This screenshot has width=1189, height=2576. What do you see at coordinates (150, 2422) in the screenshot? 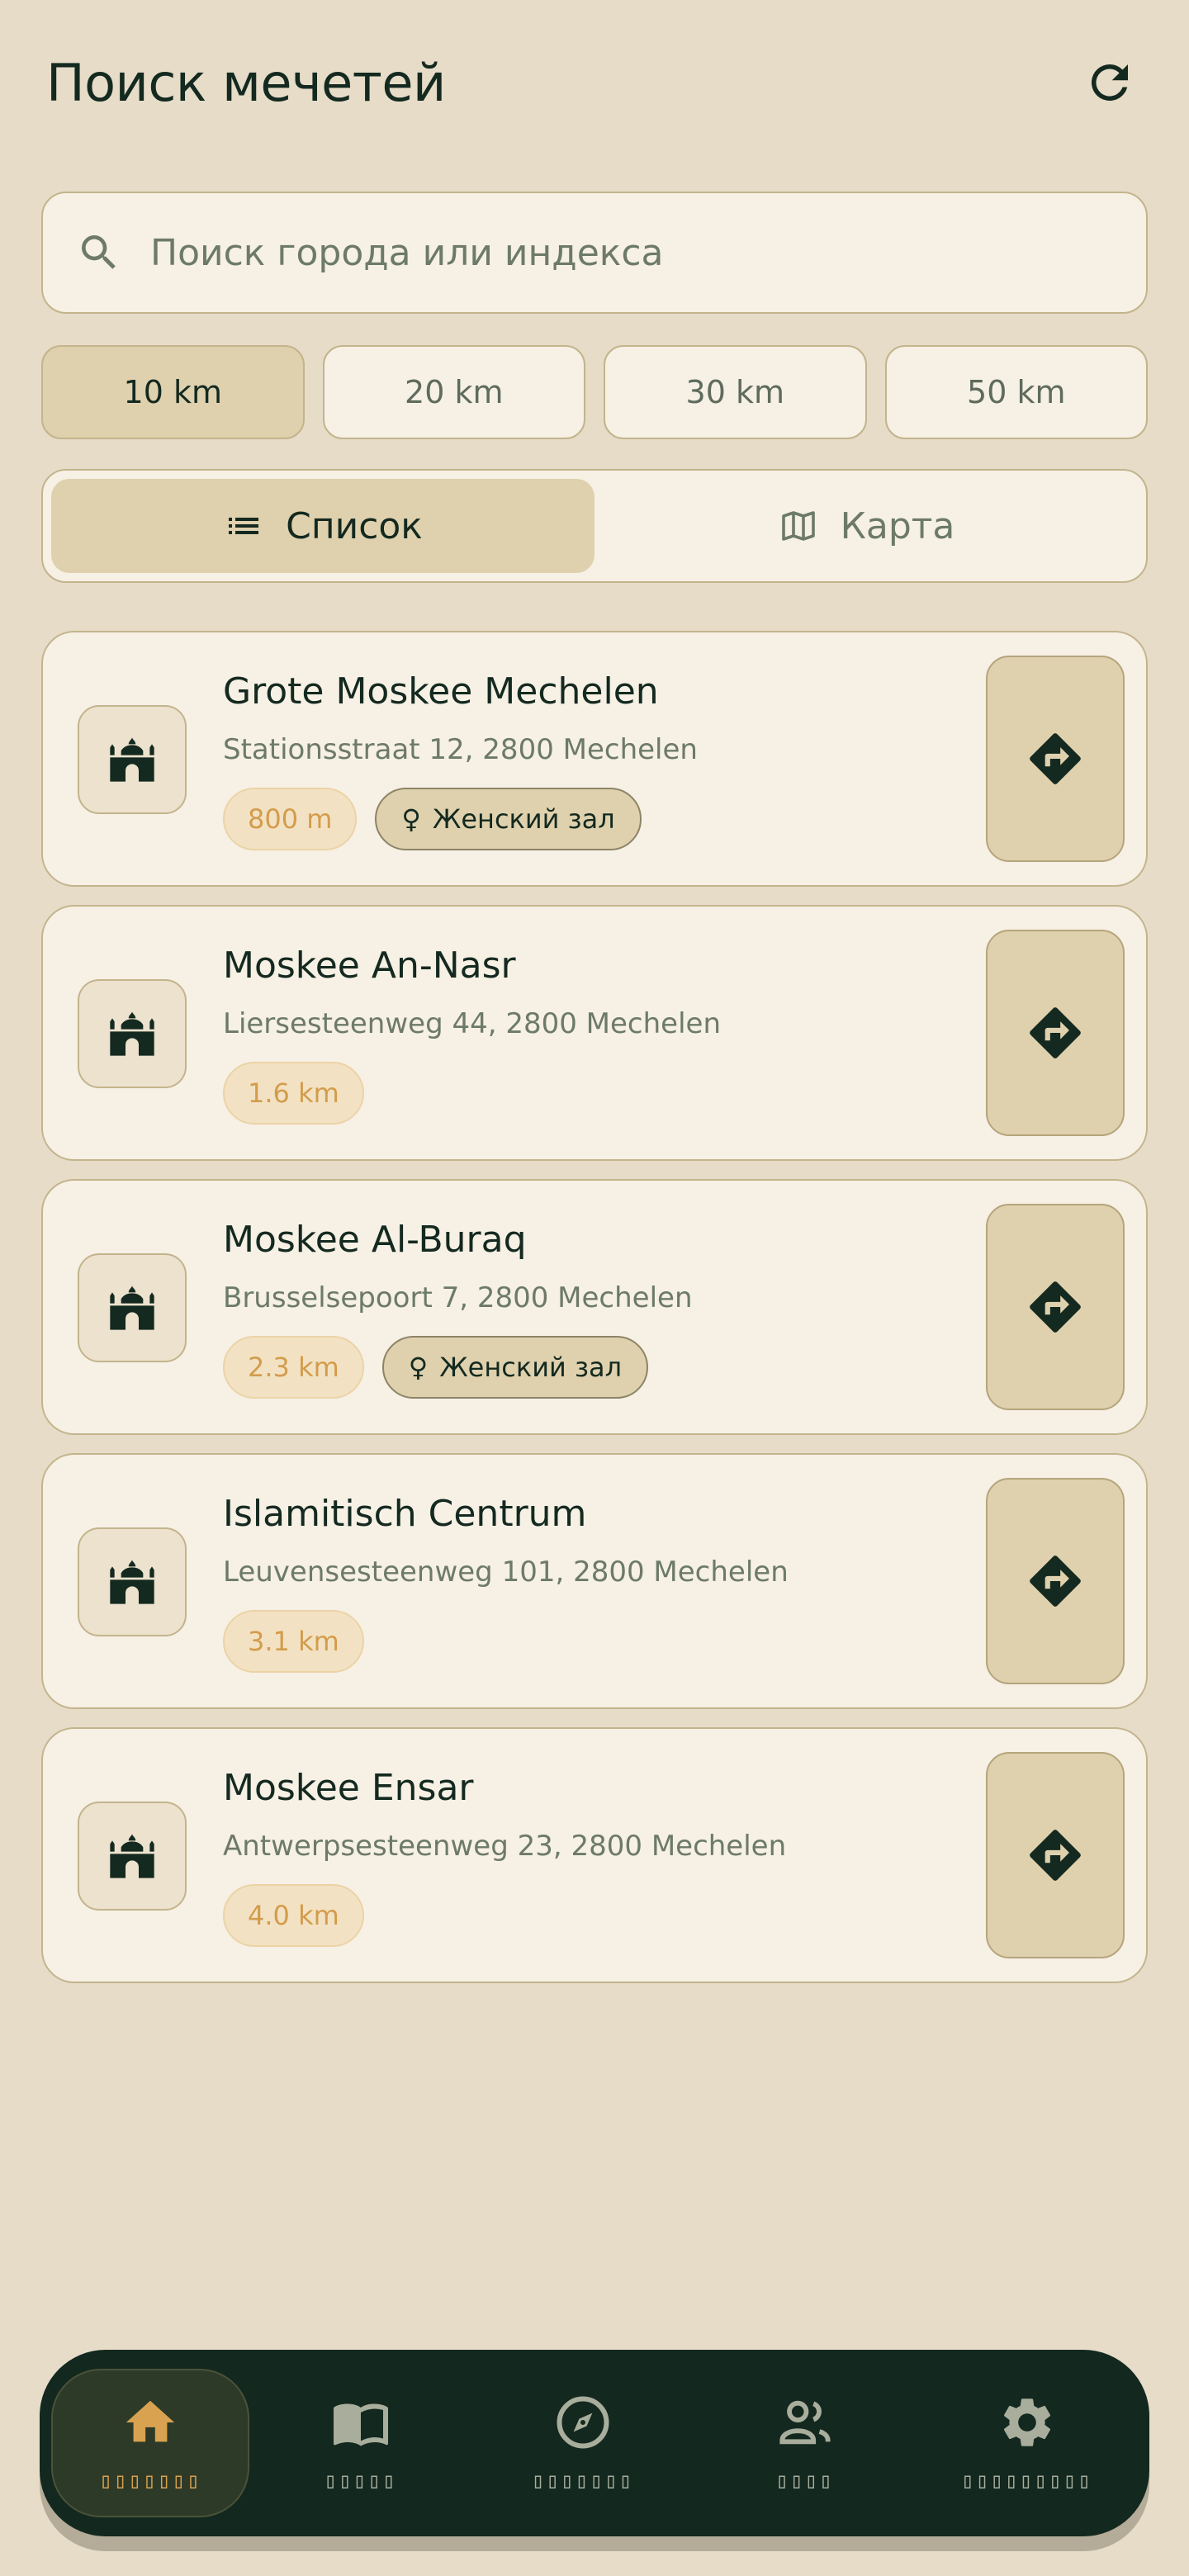
I see `home-icon` at bounding box center [150, 2422].